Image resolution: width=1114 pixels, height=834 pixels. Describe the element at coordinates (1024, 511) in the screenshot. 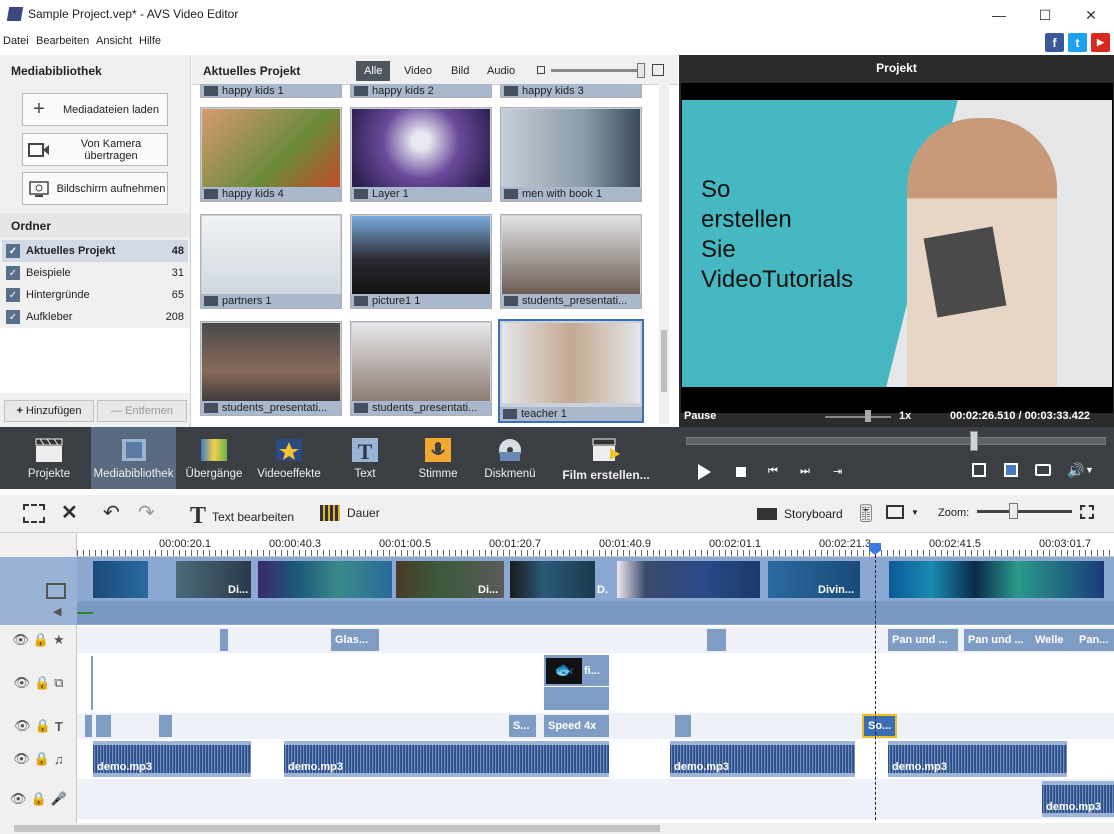

I see `zoom-slider` at that location.